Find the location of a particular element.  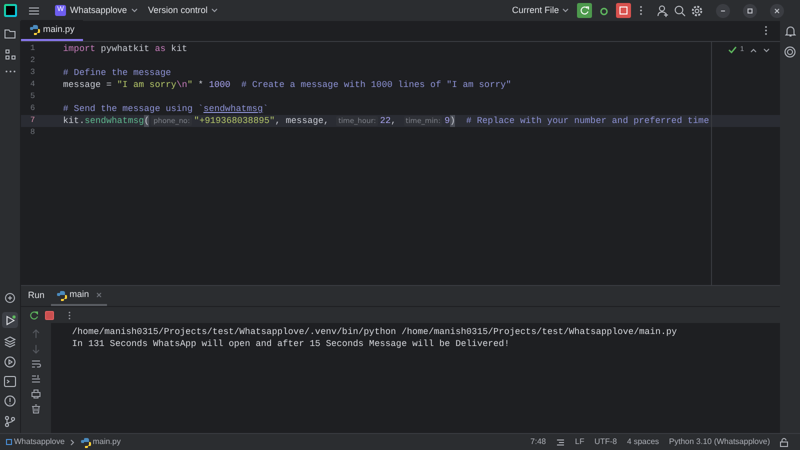

code-token: kit is located at coordinates (179, 49).